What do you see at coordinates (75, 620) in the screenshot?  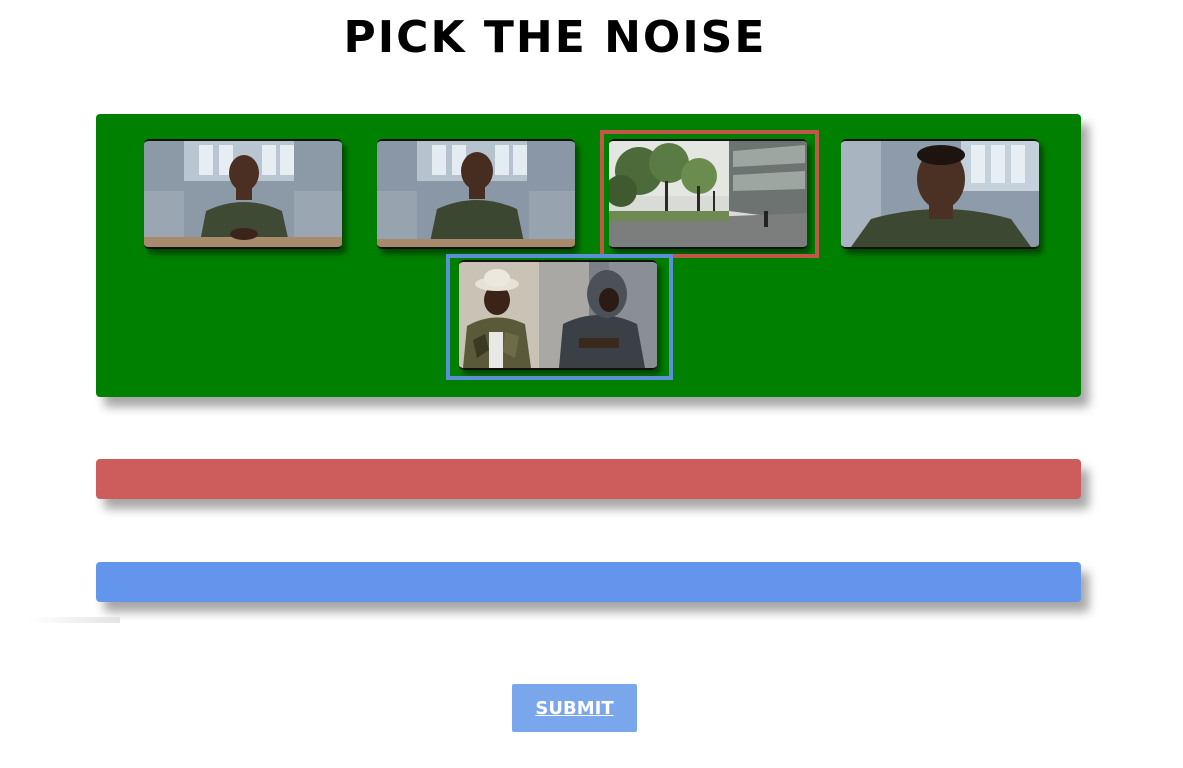 I see `divider` at bounding box center [75, 620].